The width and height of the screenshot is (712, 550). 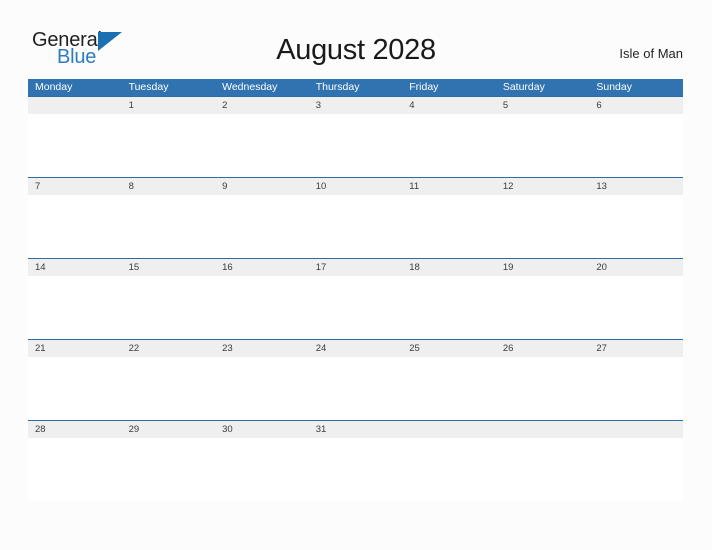 I want to click on day-cell: 8, so click(x=169, y=186).